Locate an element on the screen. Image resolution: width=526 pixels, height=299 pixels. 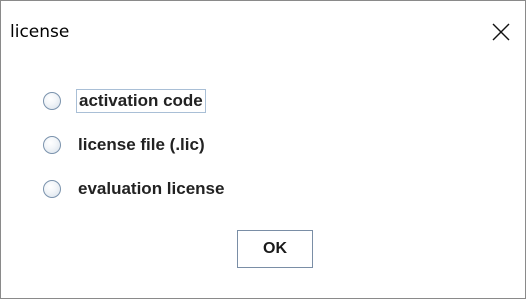
dialog-title: license is located at coordinates (40, 32).